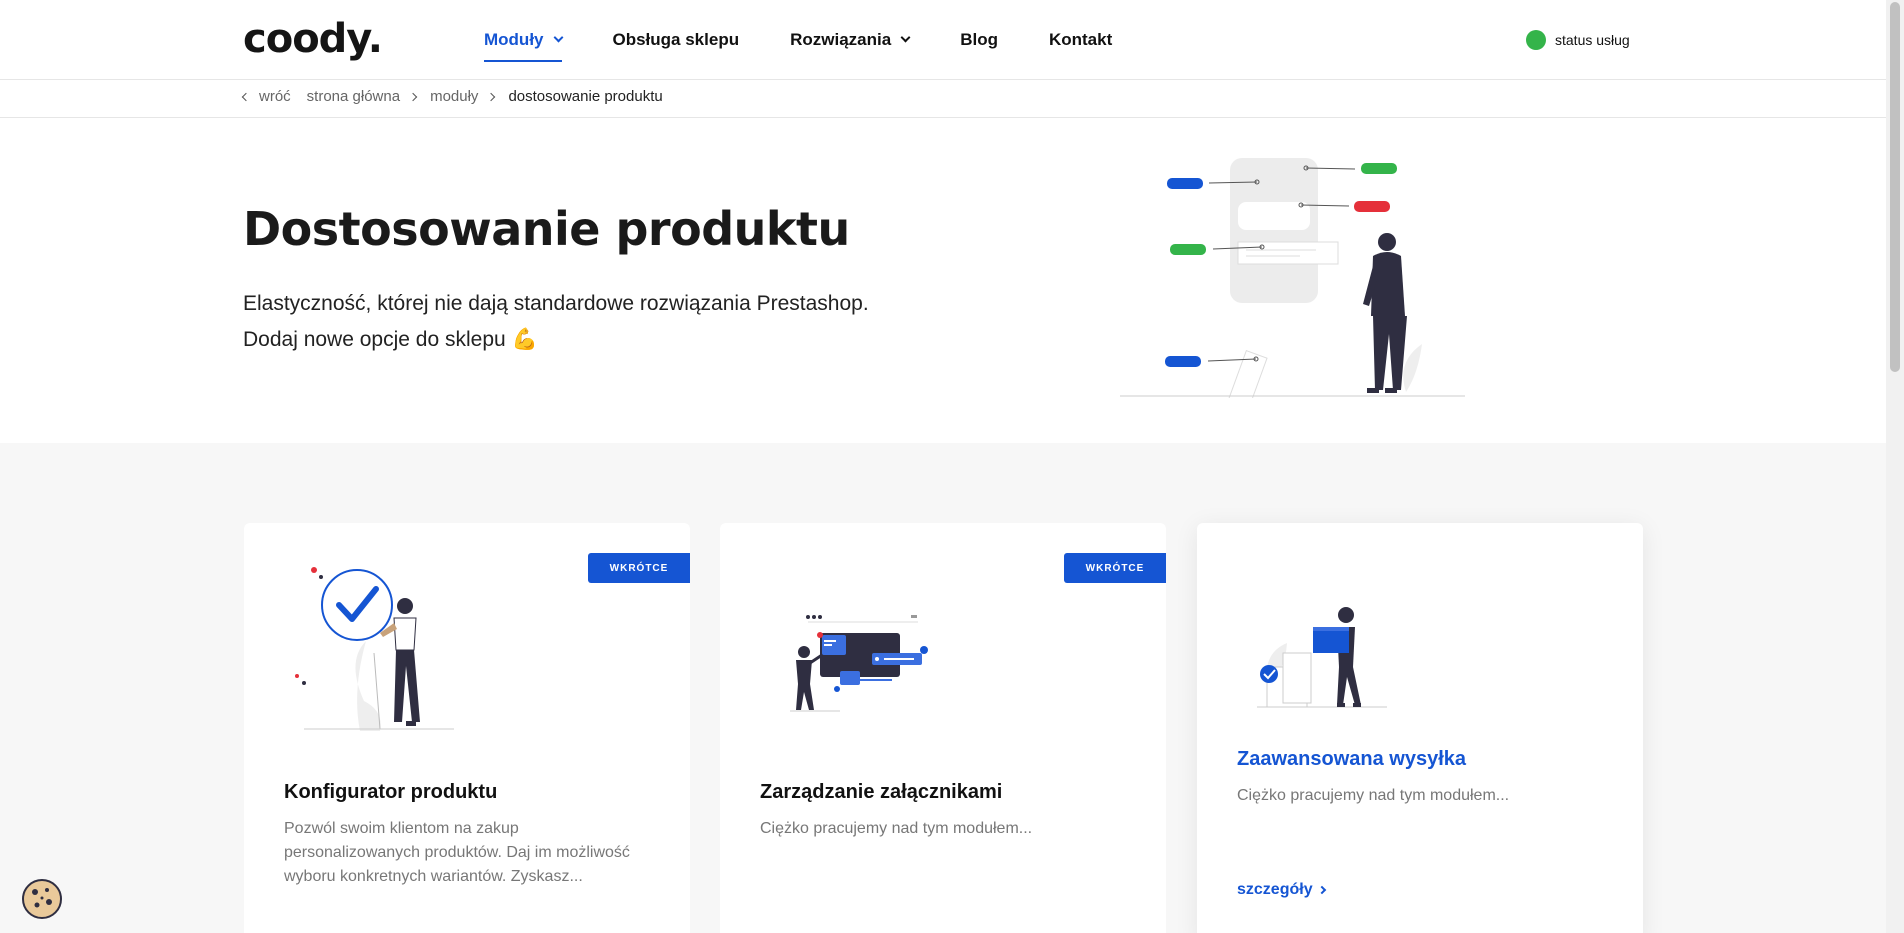 Image resolution: width=1904 pixels, height=933 pixels. I want to click on nav-item-obsluga-sklepu: Obsługa sklepu, so click(676, 40).